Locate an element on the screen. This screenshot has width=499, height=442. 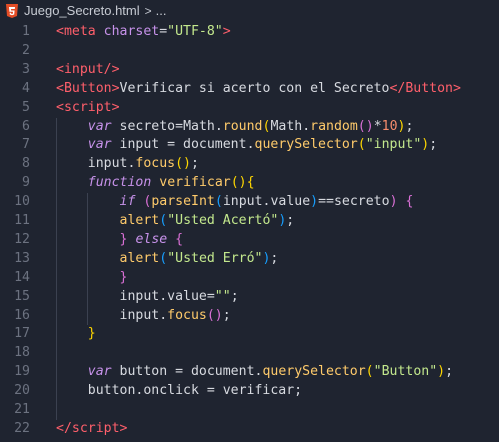
line-number: 22 is located at coordinates (22, 428).